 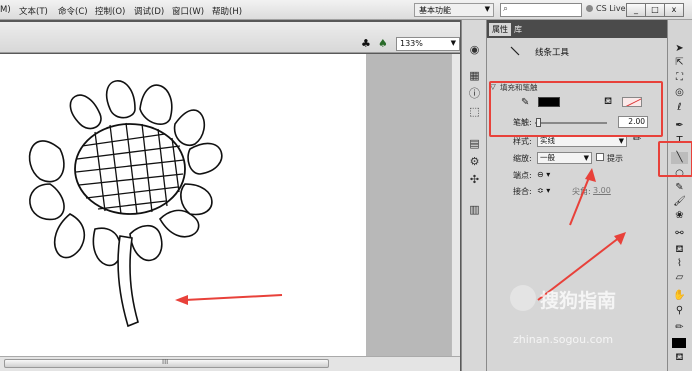 What do you see at coordinates (679, 49) in the screenshot?
I see `selection-tool-icon: ➤` at bounding box center [679, 49].